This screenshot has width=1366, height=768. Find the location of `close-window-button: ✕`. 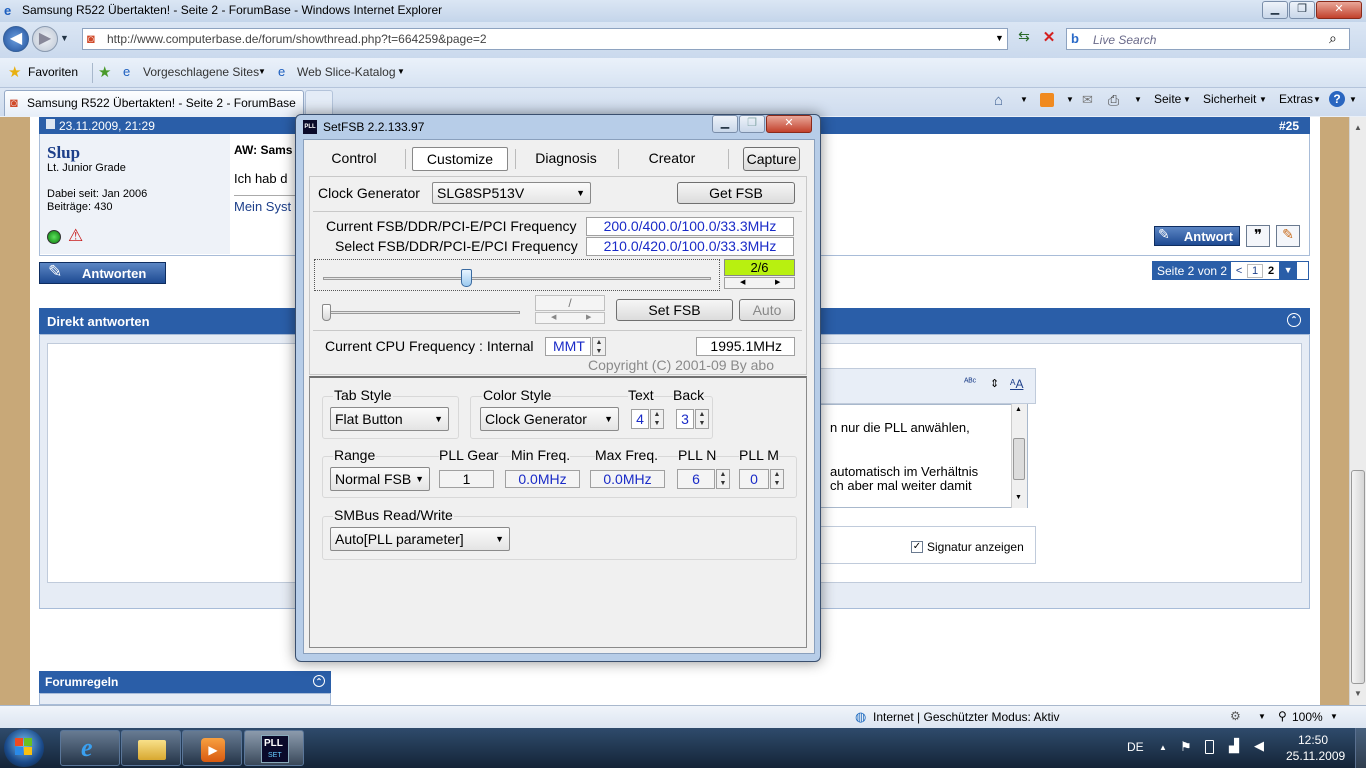

close-window-button: ✕ is located at coordinates (1339, 10).